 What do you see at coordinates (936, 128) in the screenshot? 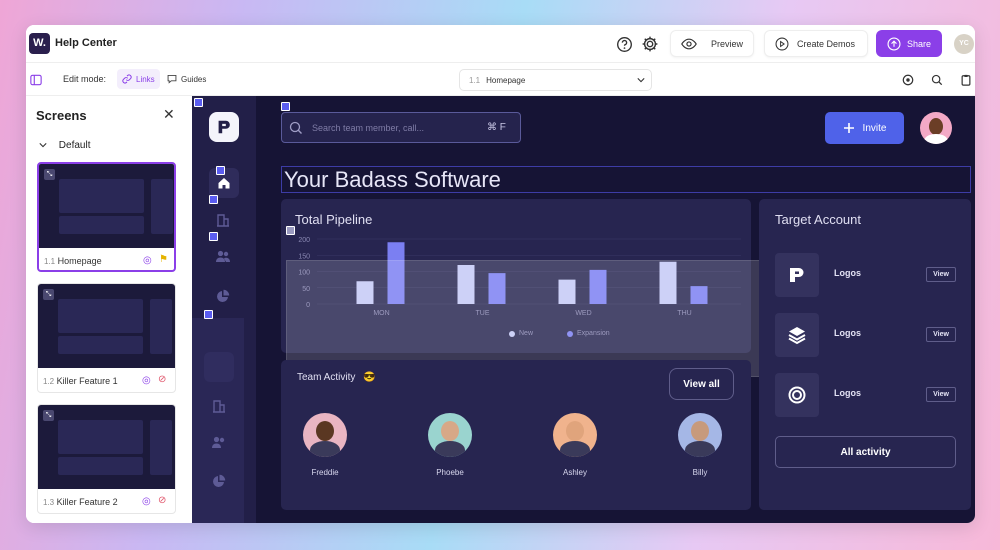
I see `profile-avatar` at bounding box center [936, 128].